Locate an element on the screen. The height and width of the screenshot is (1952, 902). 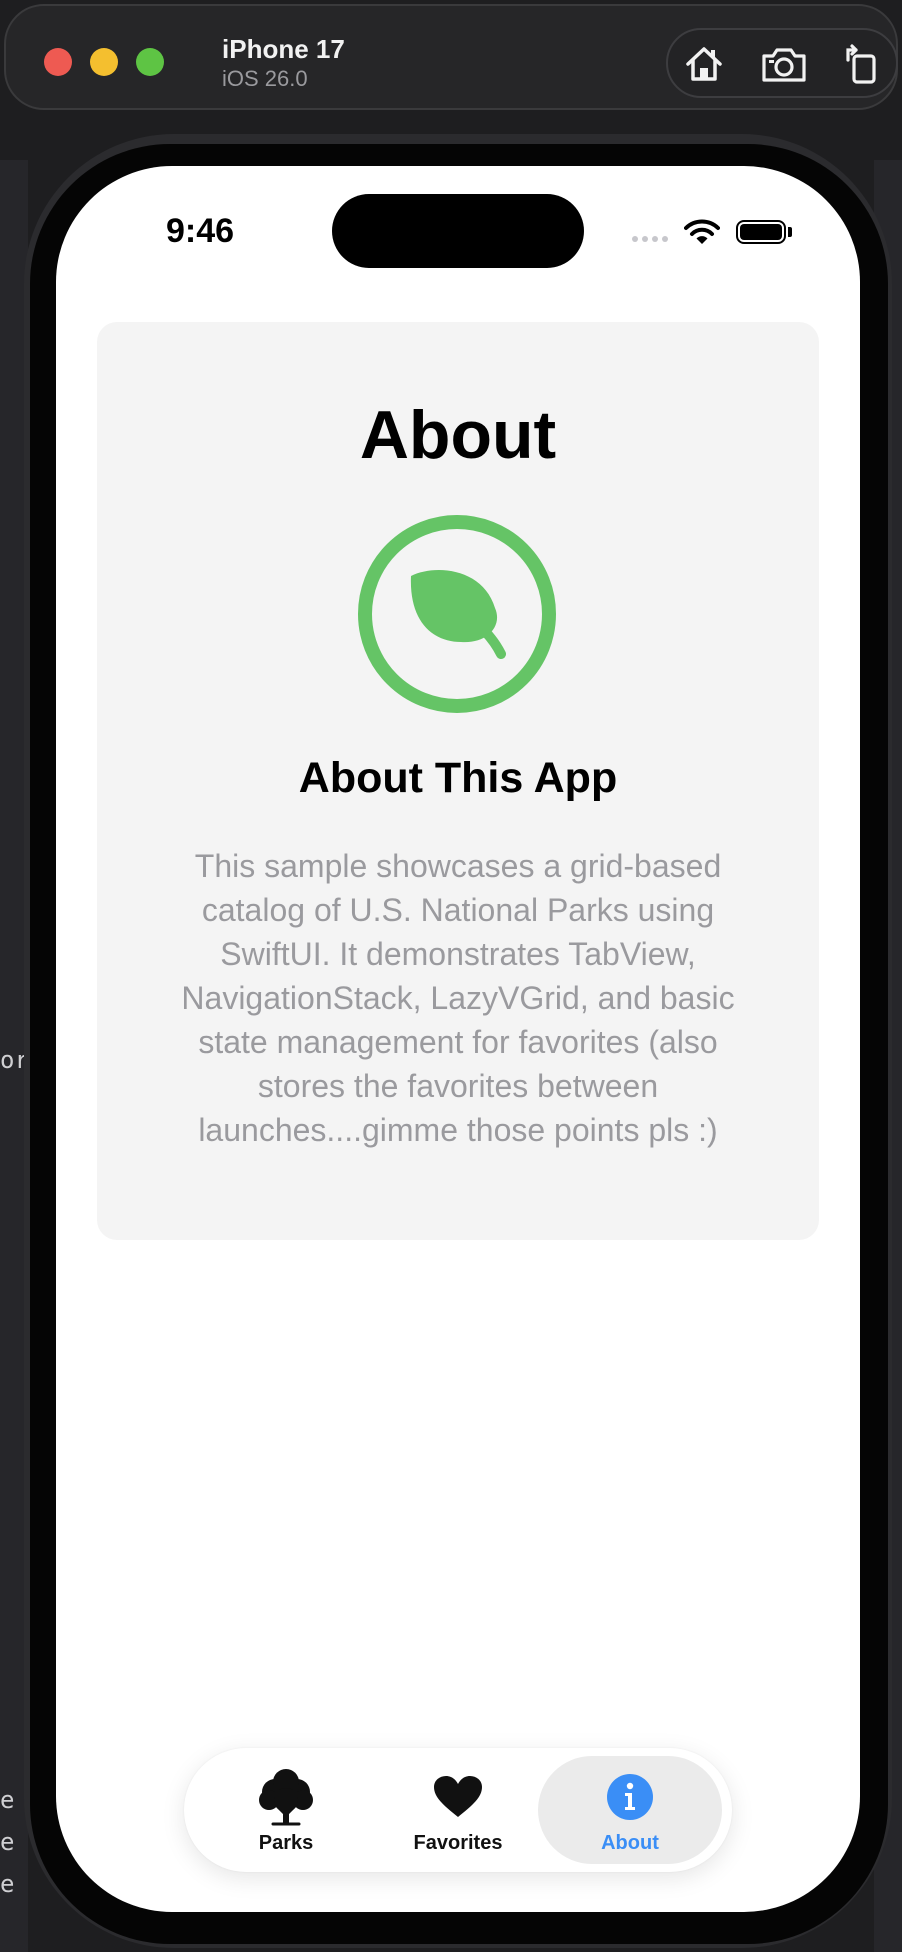
simulator-title-bar: iPhone 17 iOS 26.0 is located at coordinates (451, 57).